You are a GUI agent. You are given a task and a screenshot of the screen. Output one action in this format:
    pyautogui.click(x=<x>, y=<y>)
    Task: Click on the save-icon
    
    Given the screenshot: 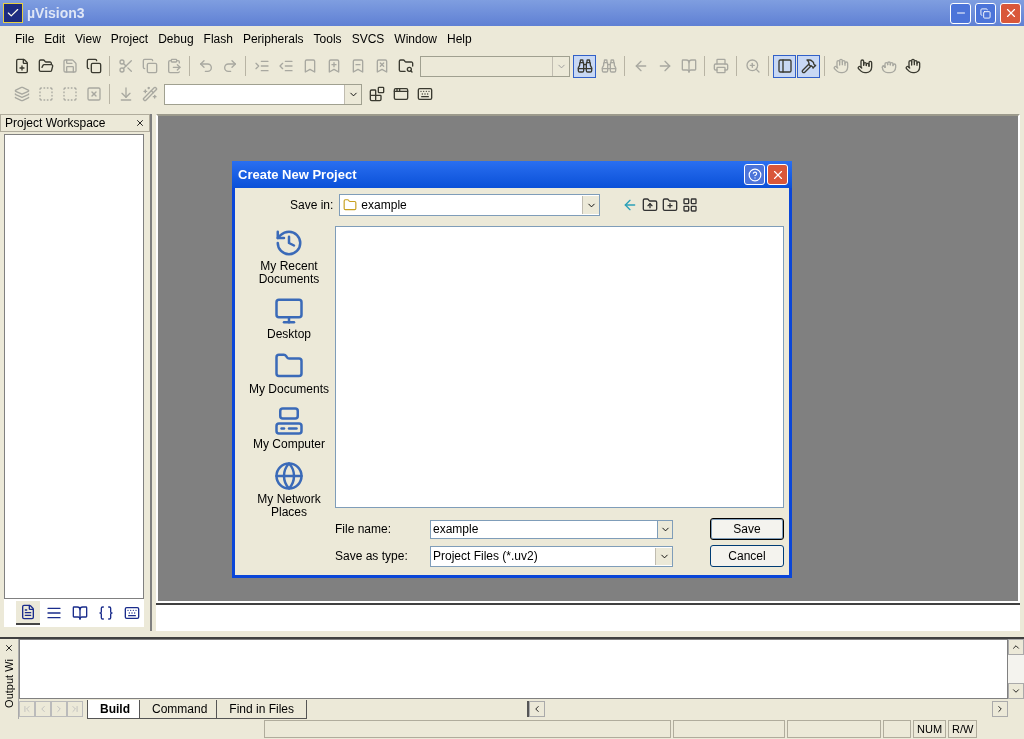 What is the action you would take?
    pyautogui.click(x=69, y=66)
    